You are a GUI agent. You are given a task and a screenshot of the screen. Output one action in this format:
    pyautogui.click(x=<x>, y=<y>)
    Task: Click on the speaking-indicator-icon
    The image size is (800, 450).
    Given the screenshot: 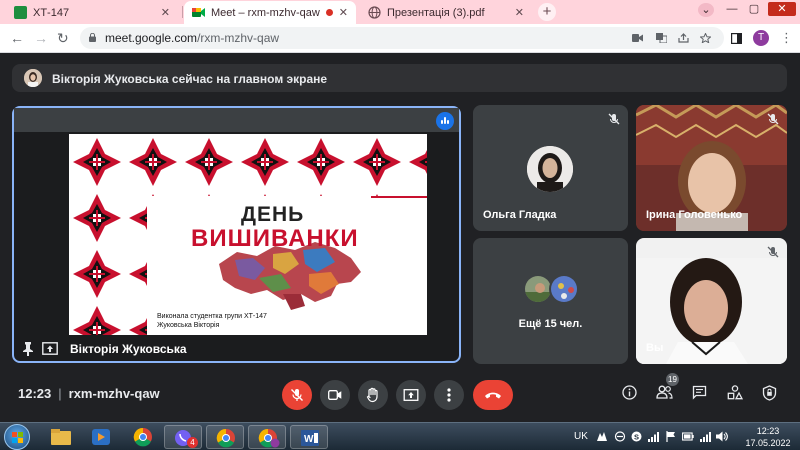 What is the action you would take?
    pyautogui.click(x=445, y=121)
    